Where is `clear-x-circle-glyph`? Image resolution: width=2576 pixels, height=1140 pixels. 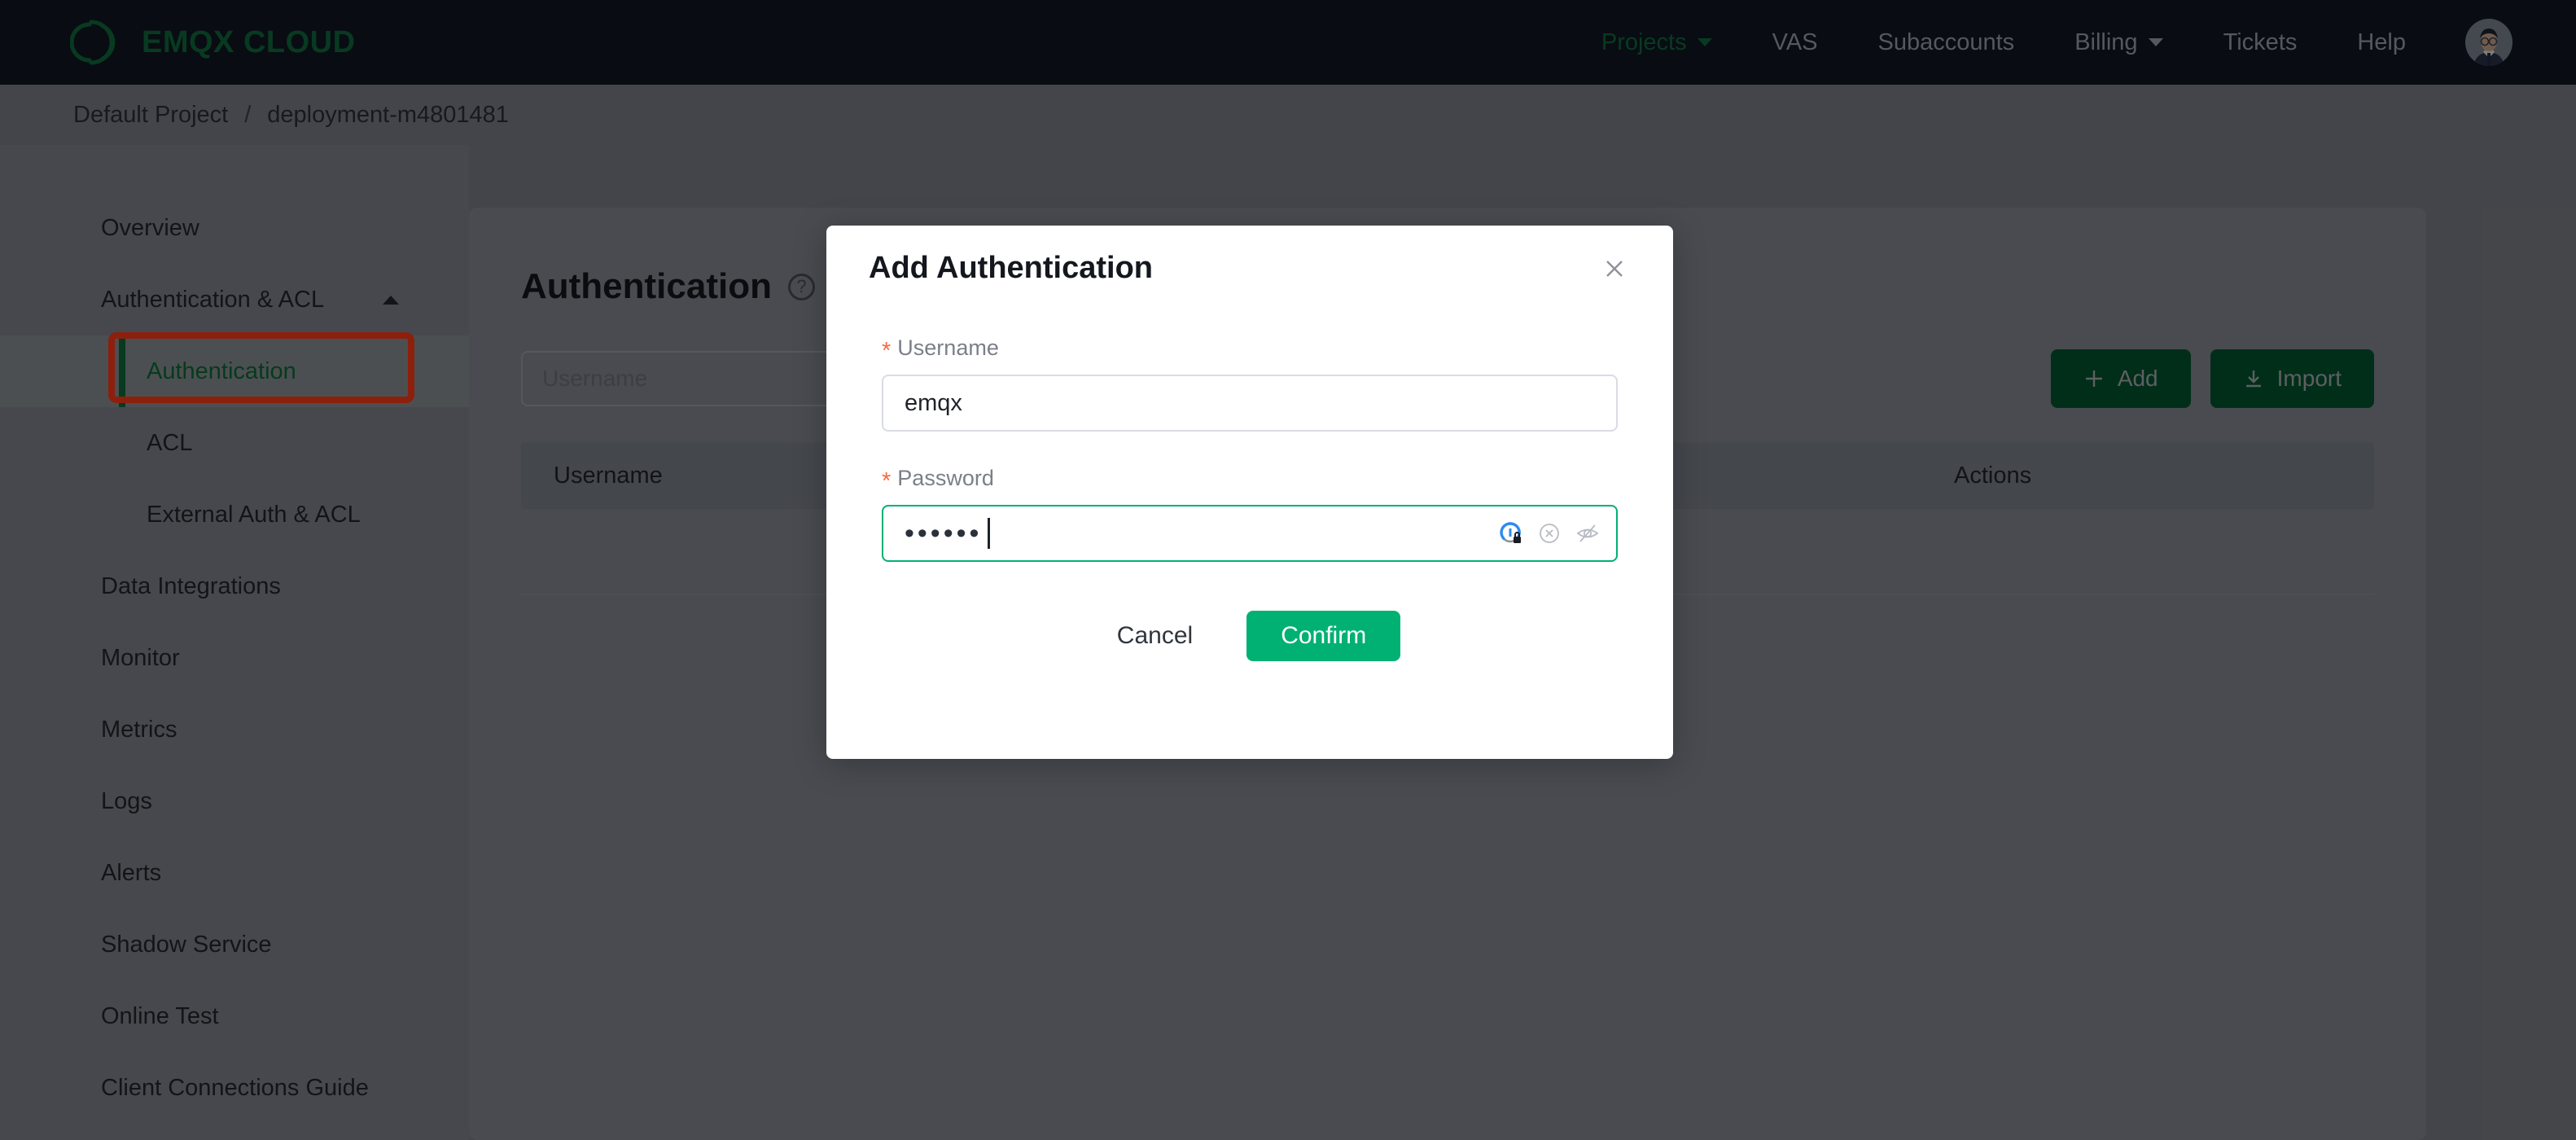 clear-x-circle-glyph is located at coordinates (1549, 533).